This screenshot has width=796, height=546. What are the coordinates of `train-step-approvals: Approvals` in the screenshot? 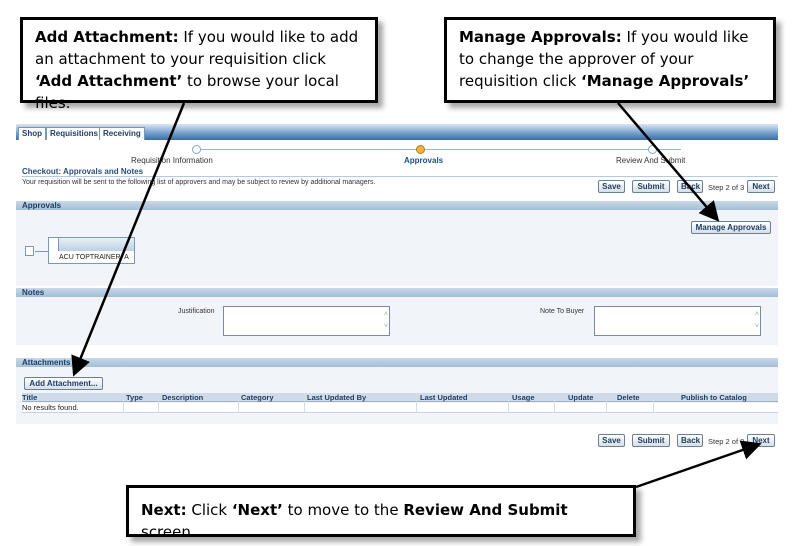 It's located at (424, 160).